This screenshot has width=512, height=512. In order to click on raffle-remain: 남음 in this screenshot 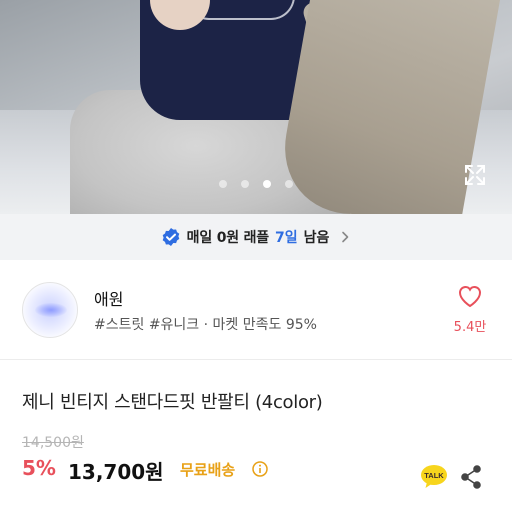, I will do `click(316, 238)`.